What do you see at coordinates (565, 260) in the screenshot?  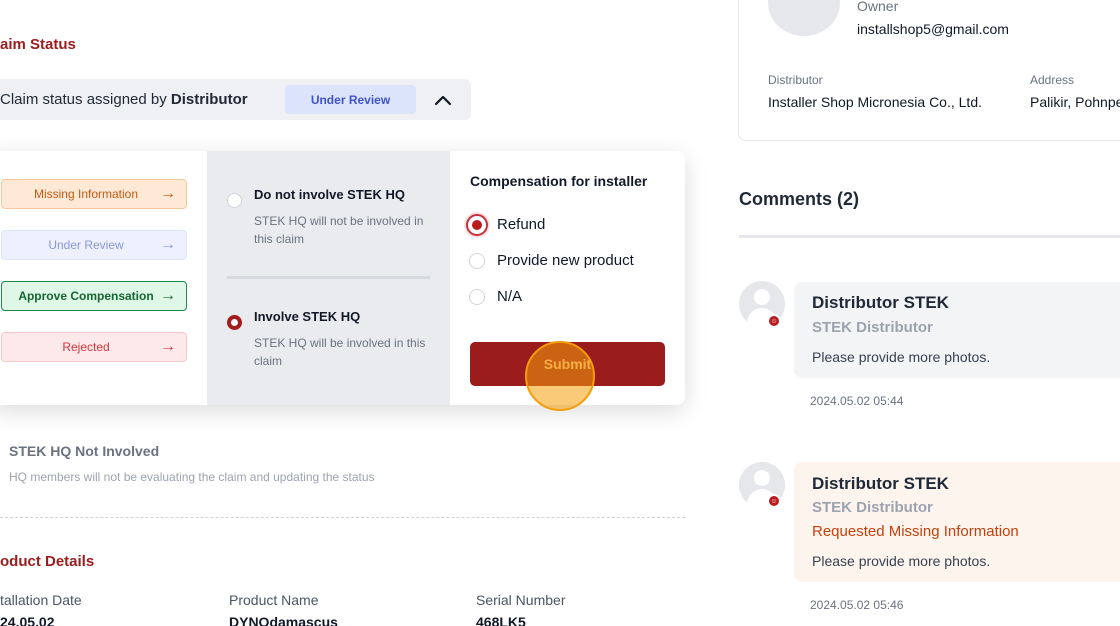 I see `compensation-option-label: Provide new product` at bounding box center [565, 260].